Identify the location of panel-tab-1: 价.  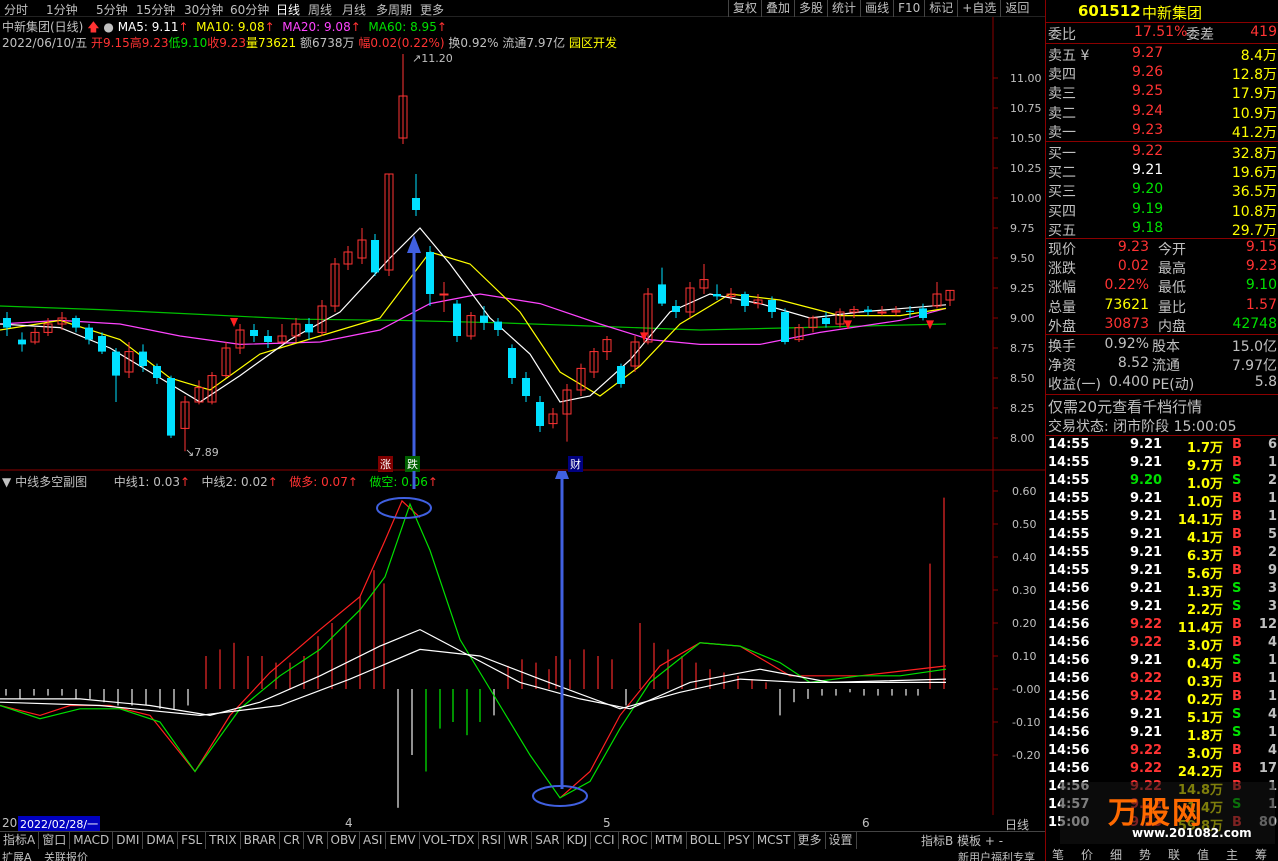
(1087, 853).